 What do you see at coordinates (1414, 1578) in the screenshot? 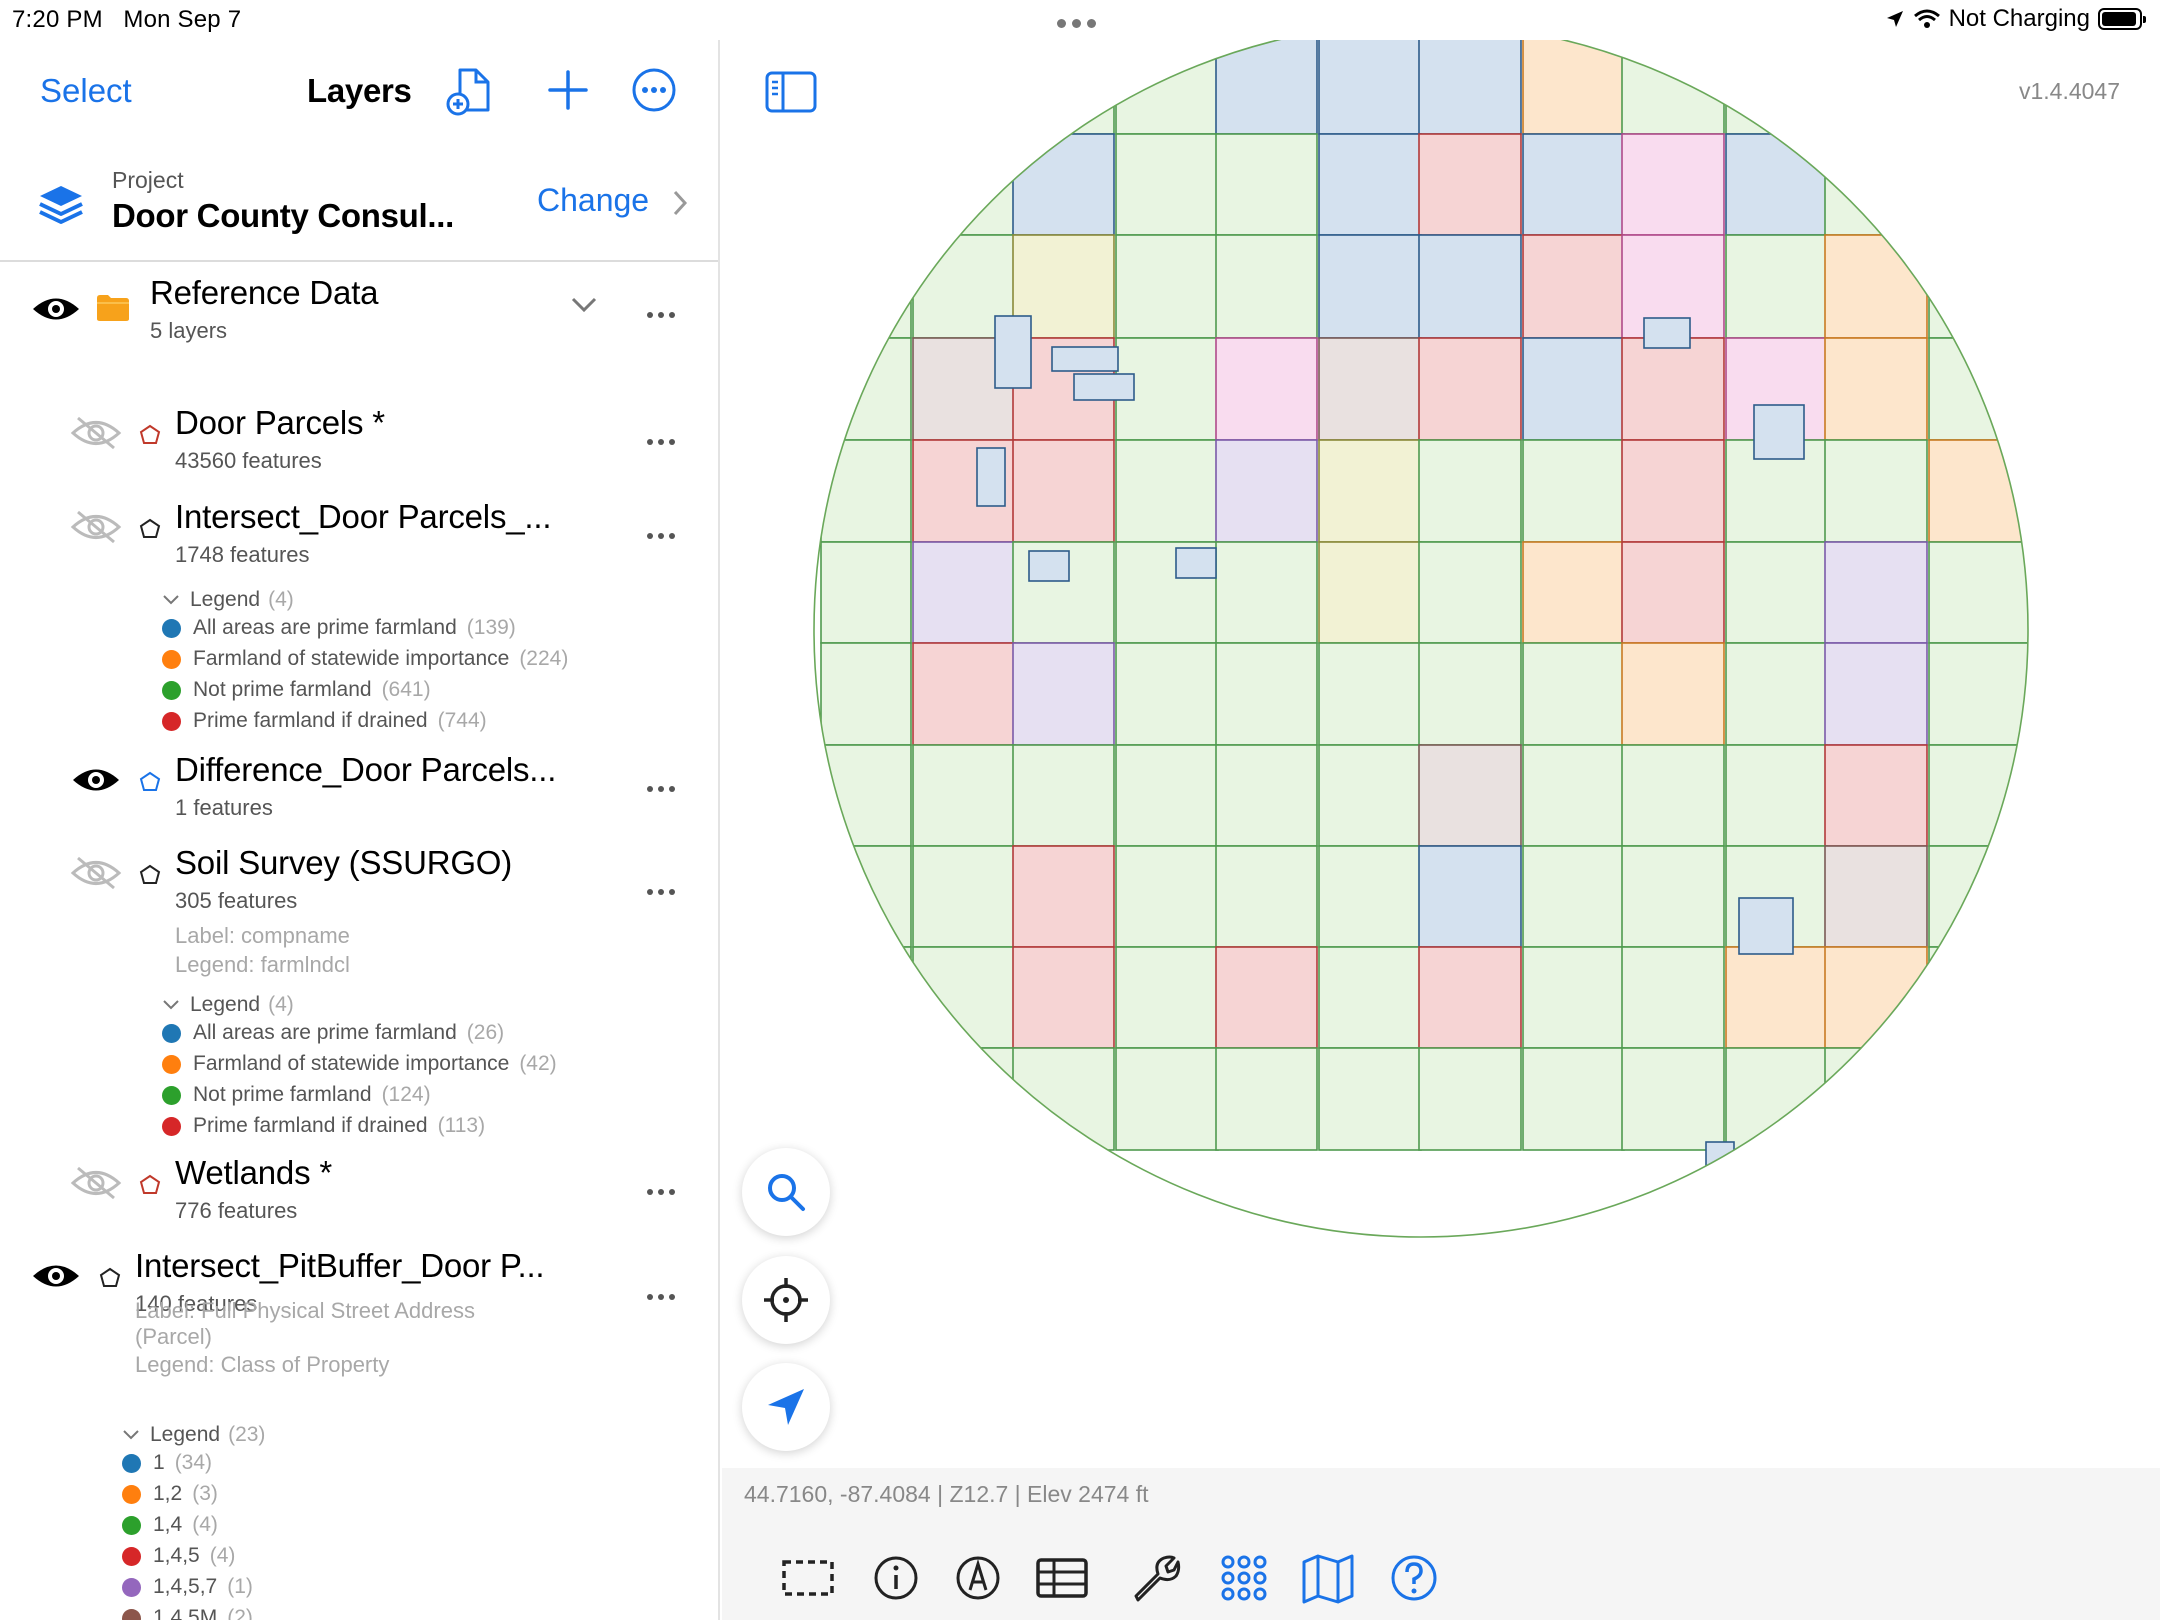
I see `help-icon` at bounding box center [1414, 1578].